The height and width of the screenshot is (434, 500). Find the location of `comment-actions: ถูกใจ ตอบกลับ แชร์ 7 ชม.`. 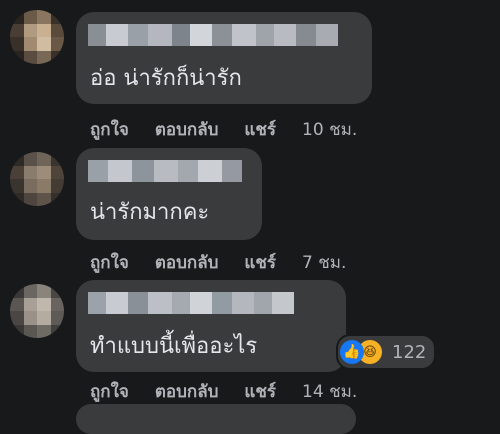

comment-actions: ถูกใจ ตอบกลับ แชร์ 7 ชม. is located at coordinates (218, 262).